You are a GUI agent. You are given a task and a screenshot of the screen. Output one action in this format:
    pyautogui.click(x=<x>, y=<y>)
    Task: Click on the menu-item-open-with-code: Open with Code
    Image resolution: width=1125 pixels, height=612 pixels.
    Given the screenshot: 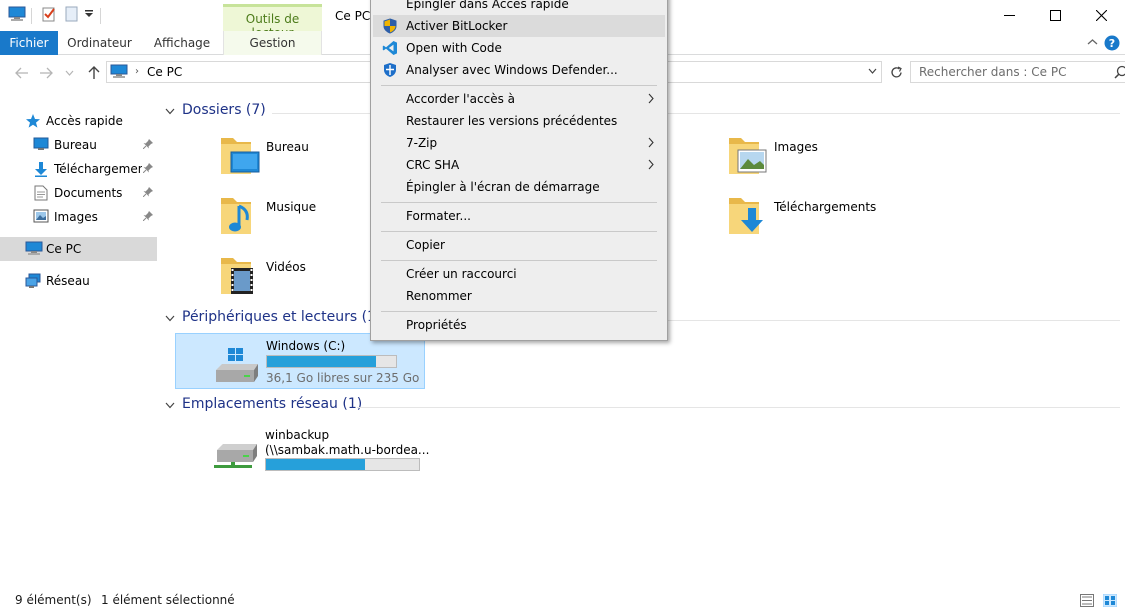 What is the action you would take?
    pyautogui.click(x=519, y=48)
    